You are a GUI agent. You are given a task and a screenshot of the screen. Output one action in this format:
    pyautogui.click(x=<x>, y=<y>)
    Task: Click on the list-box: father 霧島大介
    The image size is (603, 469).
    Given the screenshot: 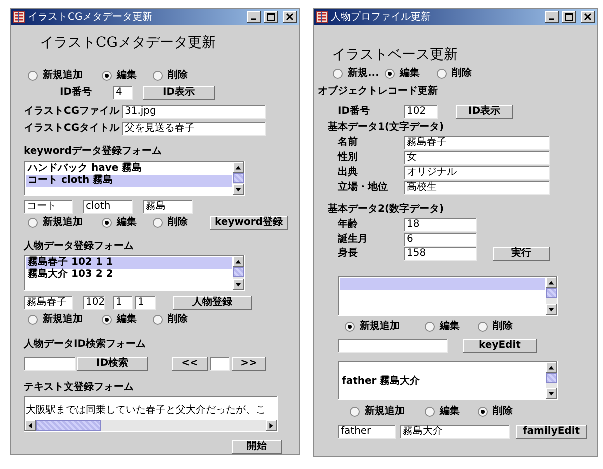 What is the action you would take?
    pyautogui.click(x=448, y=380)
    